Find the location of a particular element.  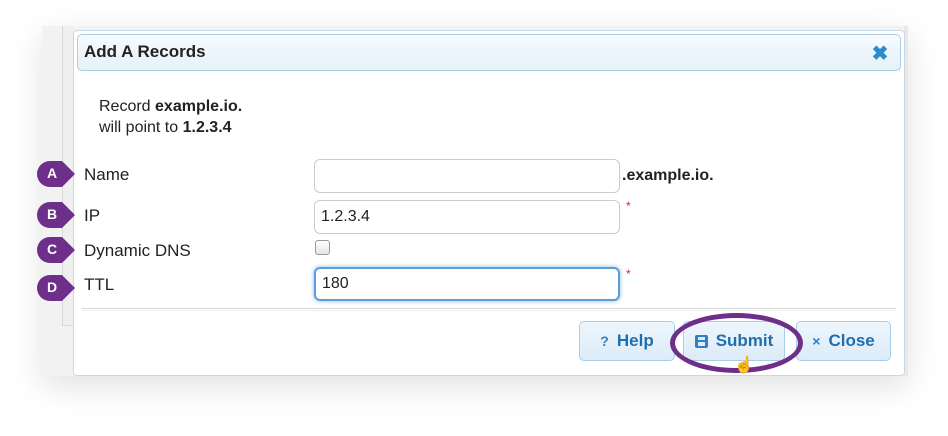

record-domain: example.io. is located at coordinates (199, 106).